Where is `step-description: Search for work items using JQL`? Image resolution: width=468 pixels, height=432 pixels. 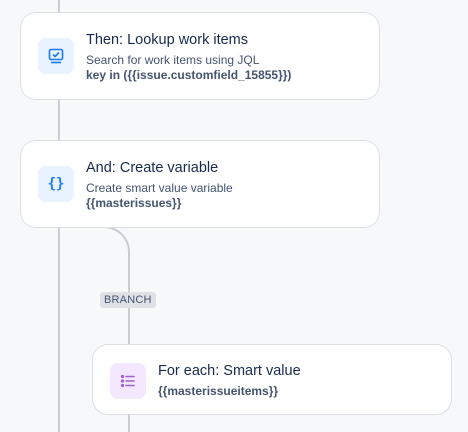 step-description: Search for work items using JQL is located at coordinates (173, 60).